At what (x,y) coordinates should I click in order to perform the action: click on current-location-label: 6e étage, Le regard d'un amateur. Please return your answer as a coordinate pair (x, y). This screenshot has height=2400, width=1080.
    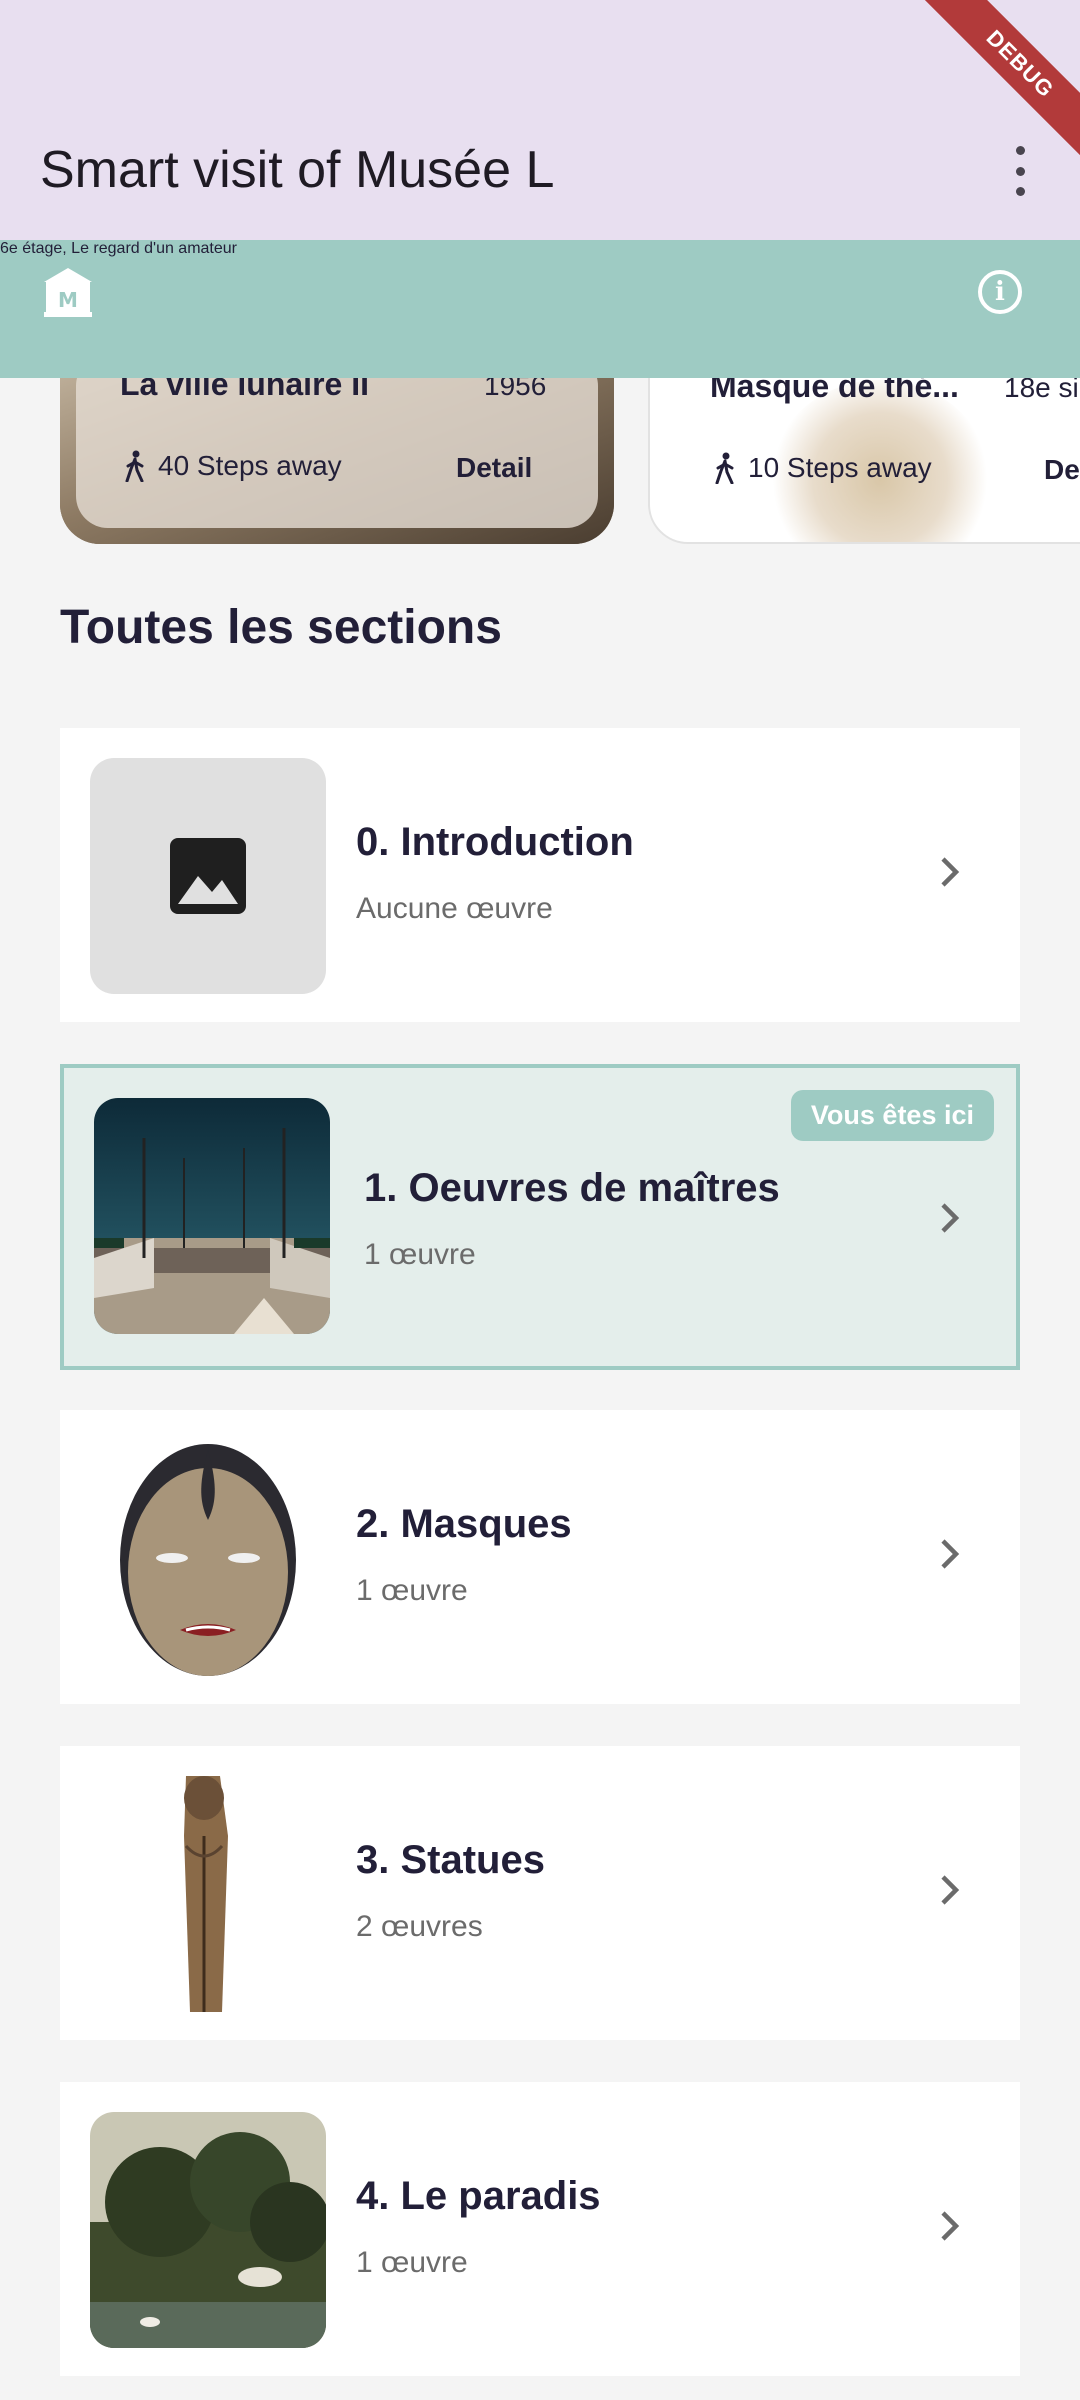
    Looking at the image, I should click on (118, 248).